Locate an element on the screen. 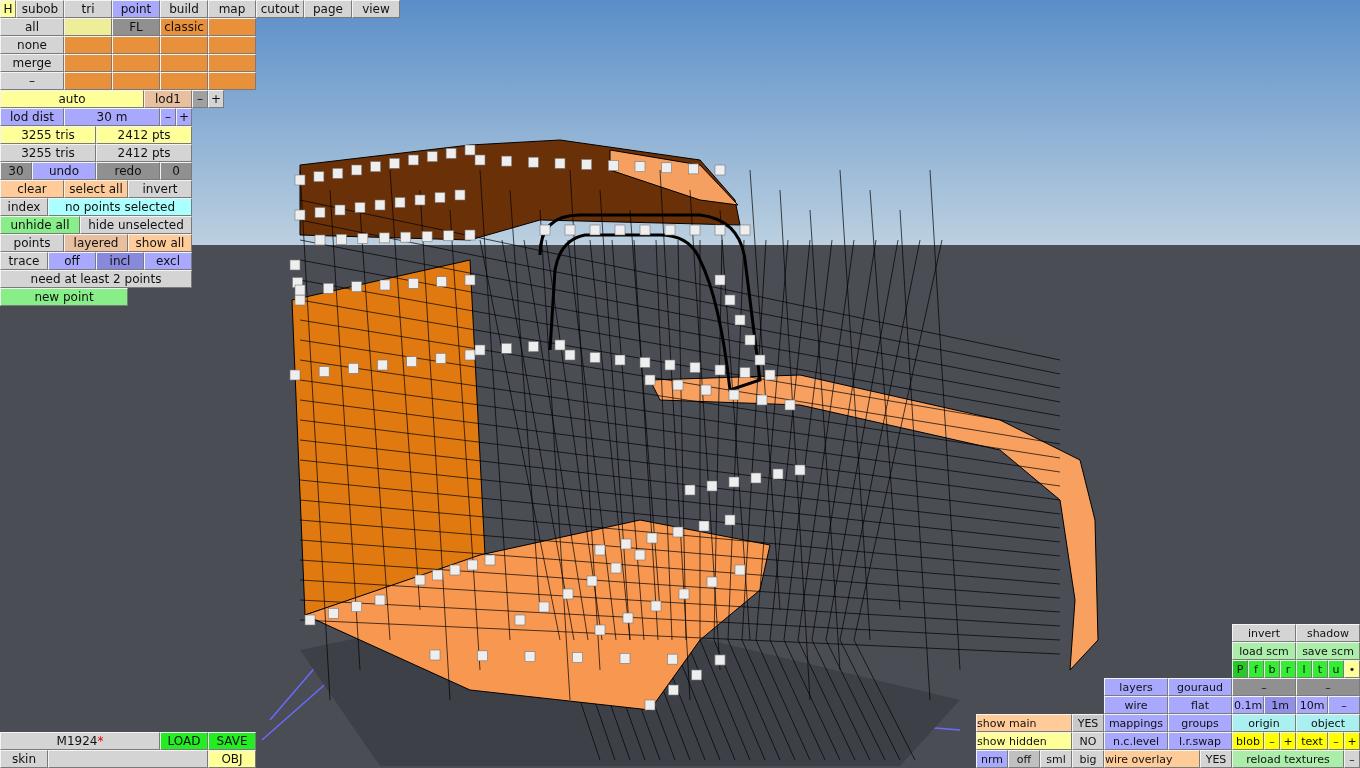 This screenshot has height=768, width=1360. view-button: • is located at coordinates (1352, 669).